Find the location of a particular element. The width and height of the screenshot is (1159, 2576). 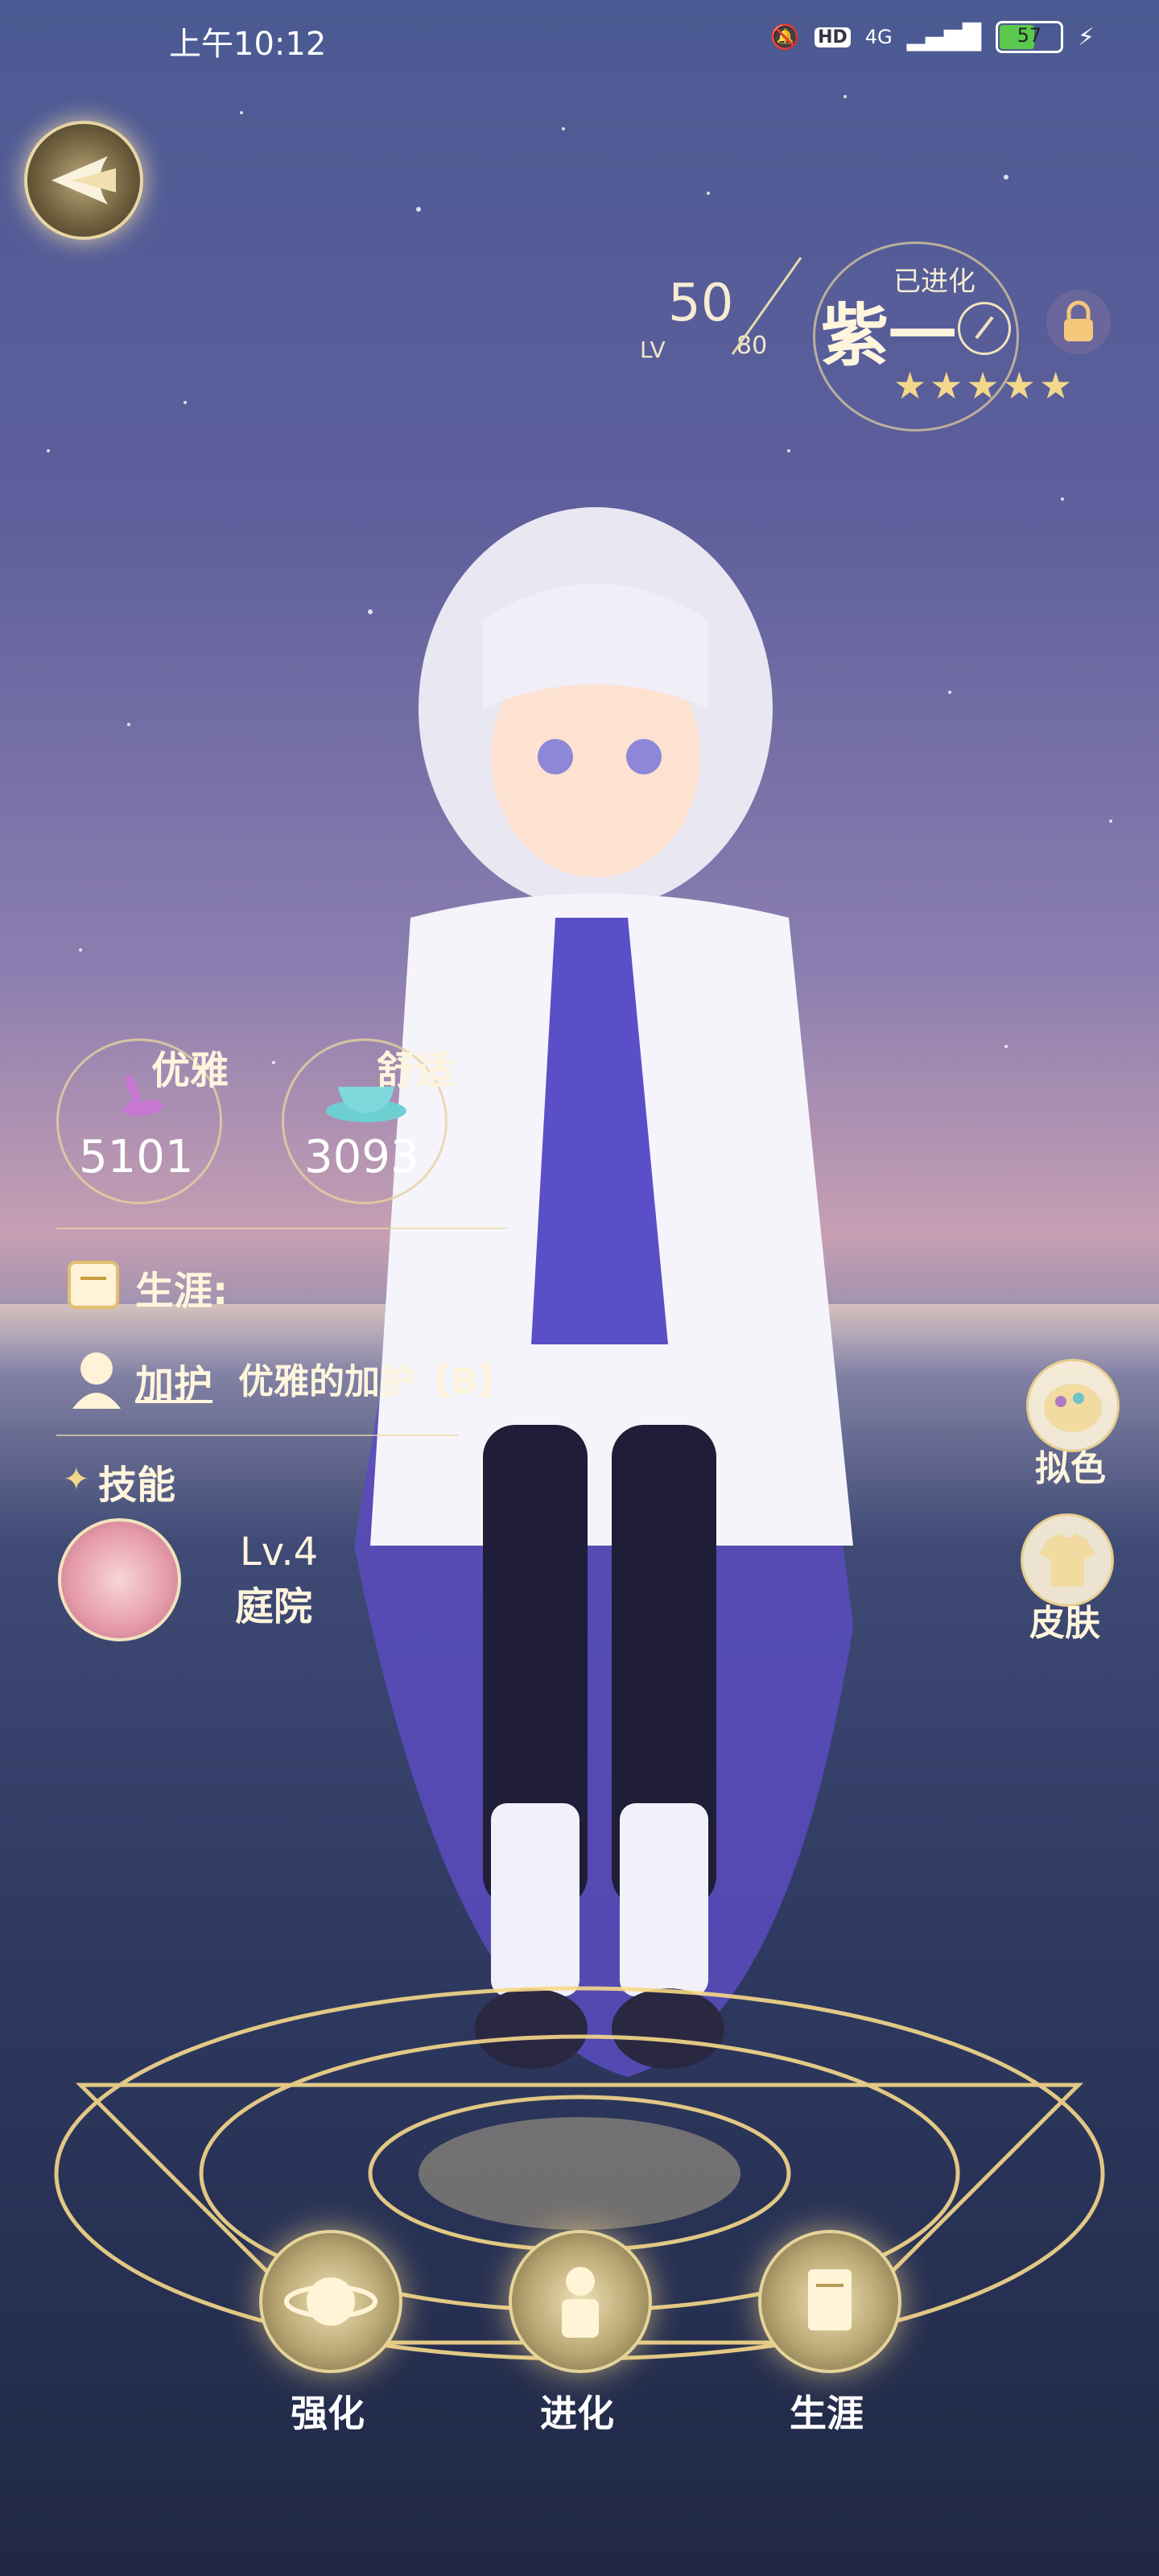

network-label: 4G is located at coordinates (879, 37).